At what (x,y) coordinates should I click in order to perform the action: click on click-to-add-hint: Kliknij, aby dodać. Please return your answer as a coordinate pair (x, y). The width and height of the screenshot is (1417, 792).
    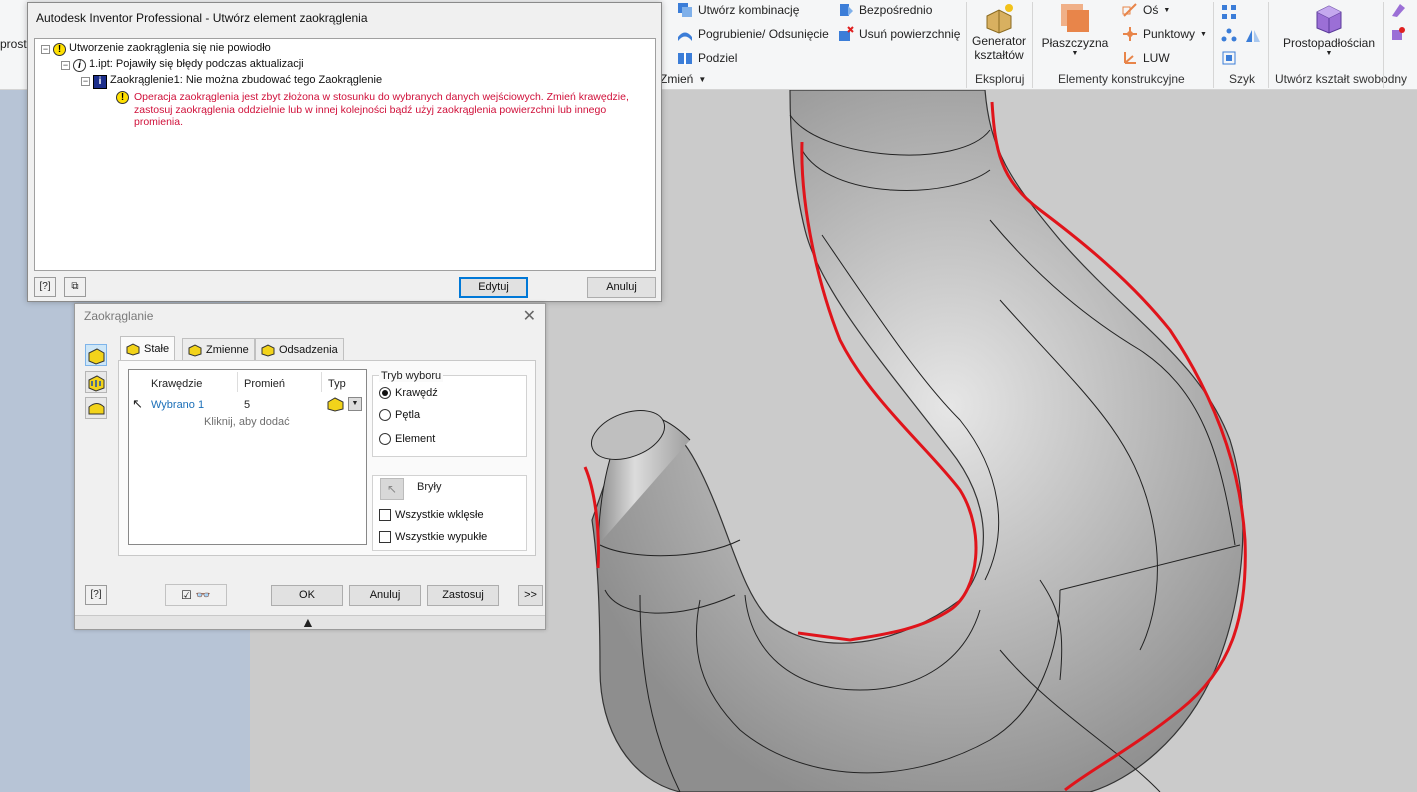
    Looking at the image, I should click on (247, 422).